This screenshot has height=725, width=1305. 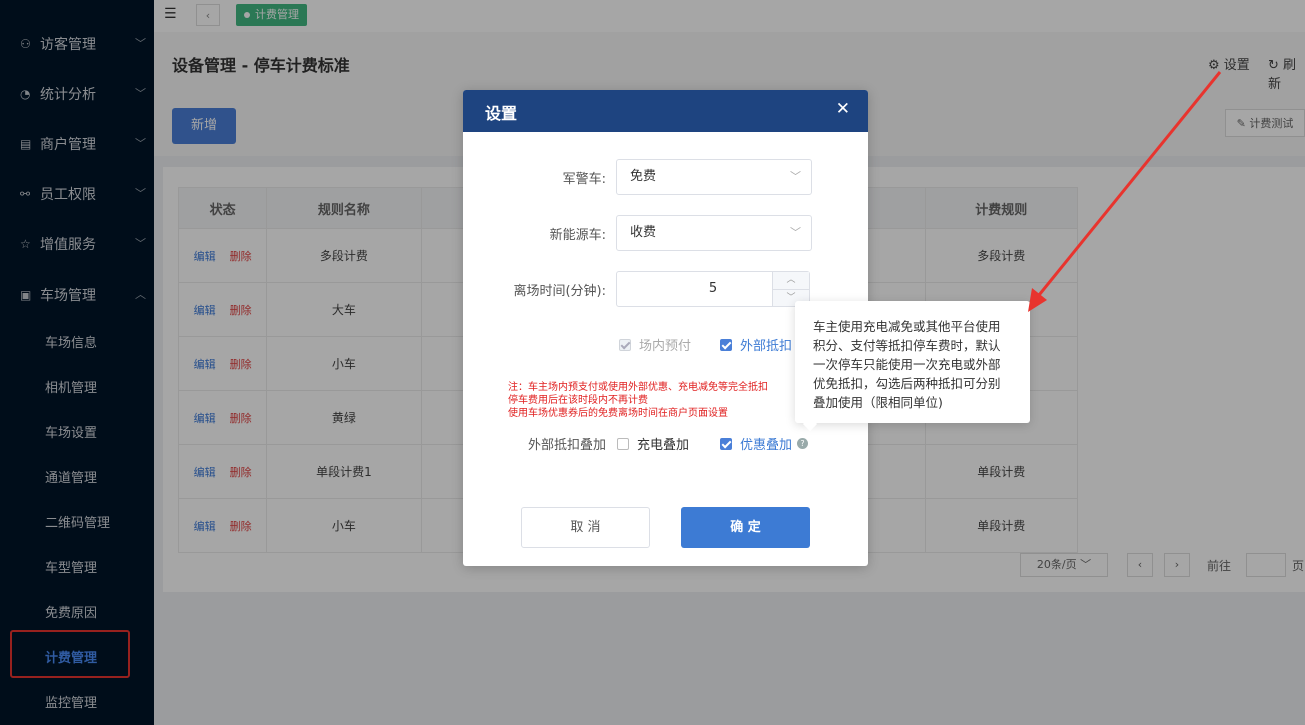 What do you see at coordinates (584, 179) in the screenshot?
I see `military-label: 军警车:` at bounding box center [584, 179].